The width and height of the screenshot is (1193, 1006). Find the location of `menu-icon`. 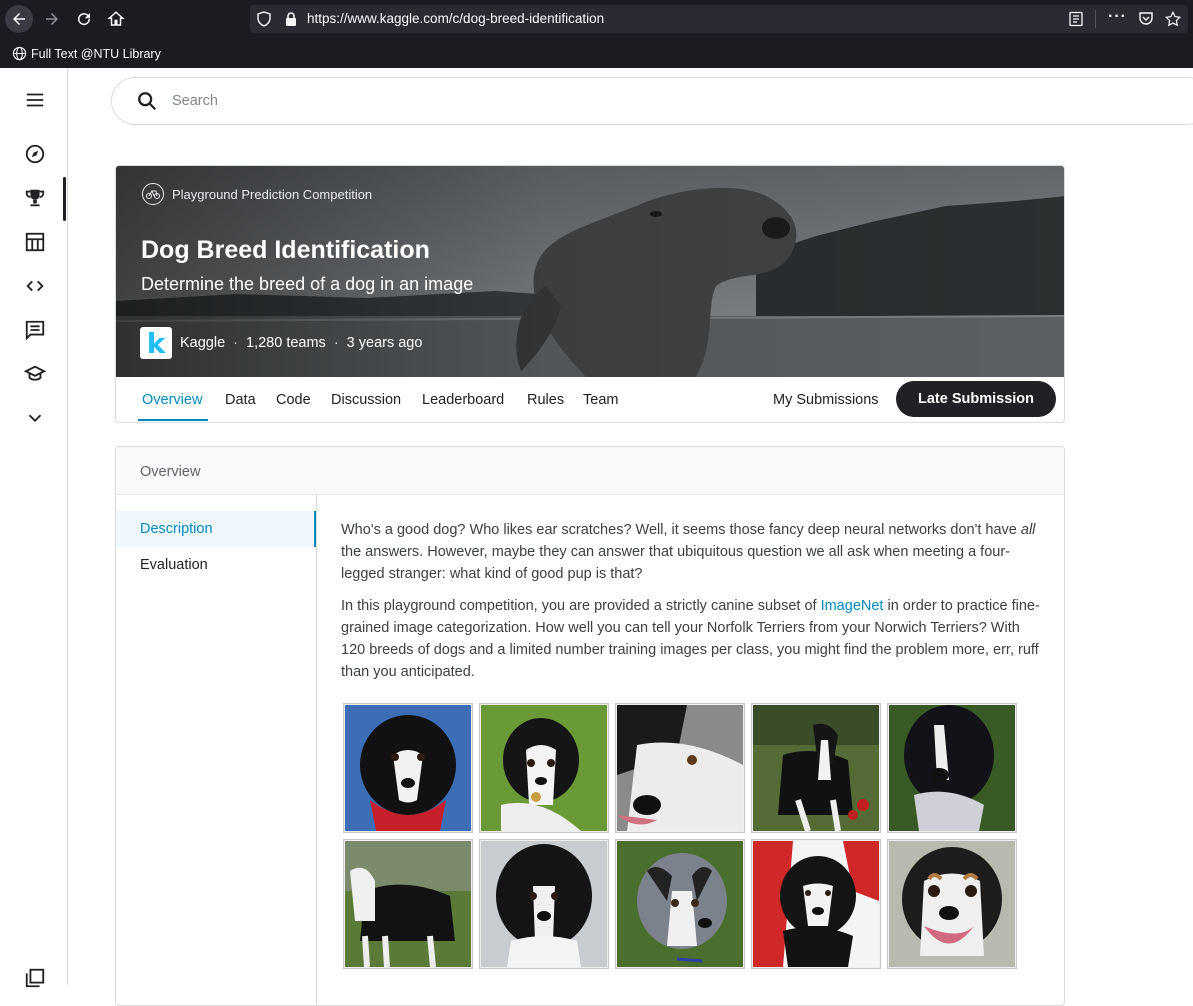

menu-icon is located at coordinates (35, 100).